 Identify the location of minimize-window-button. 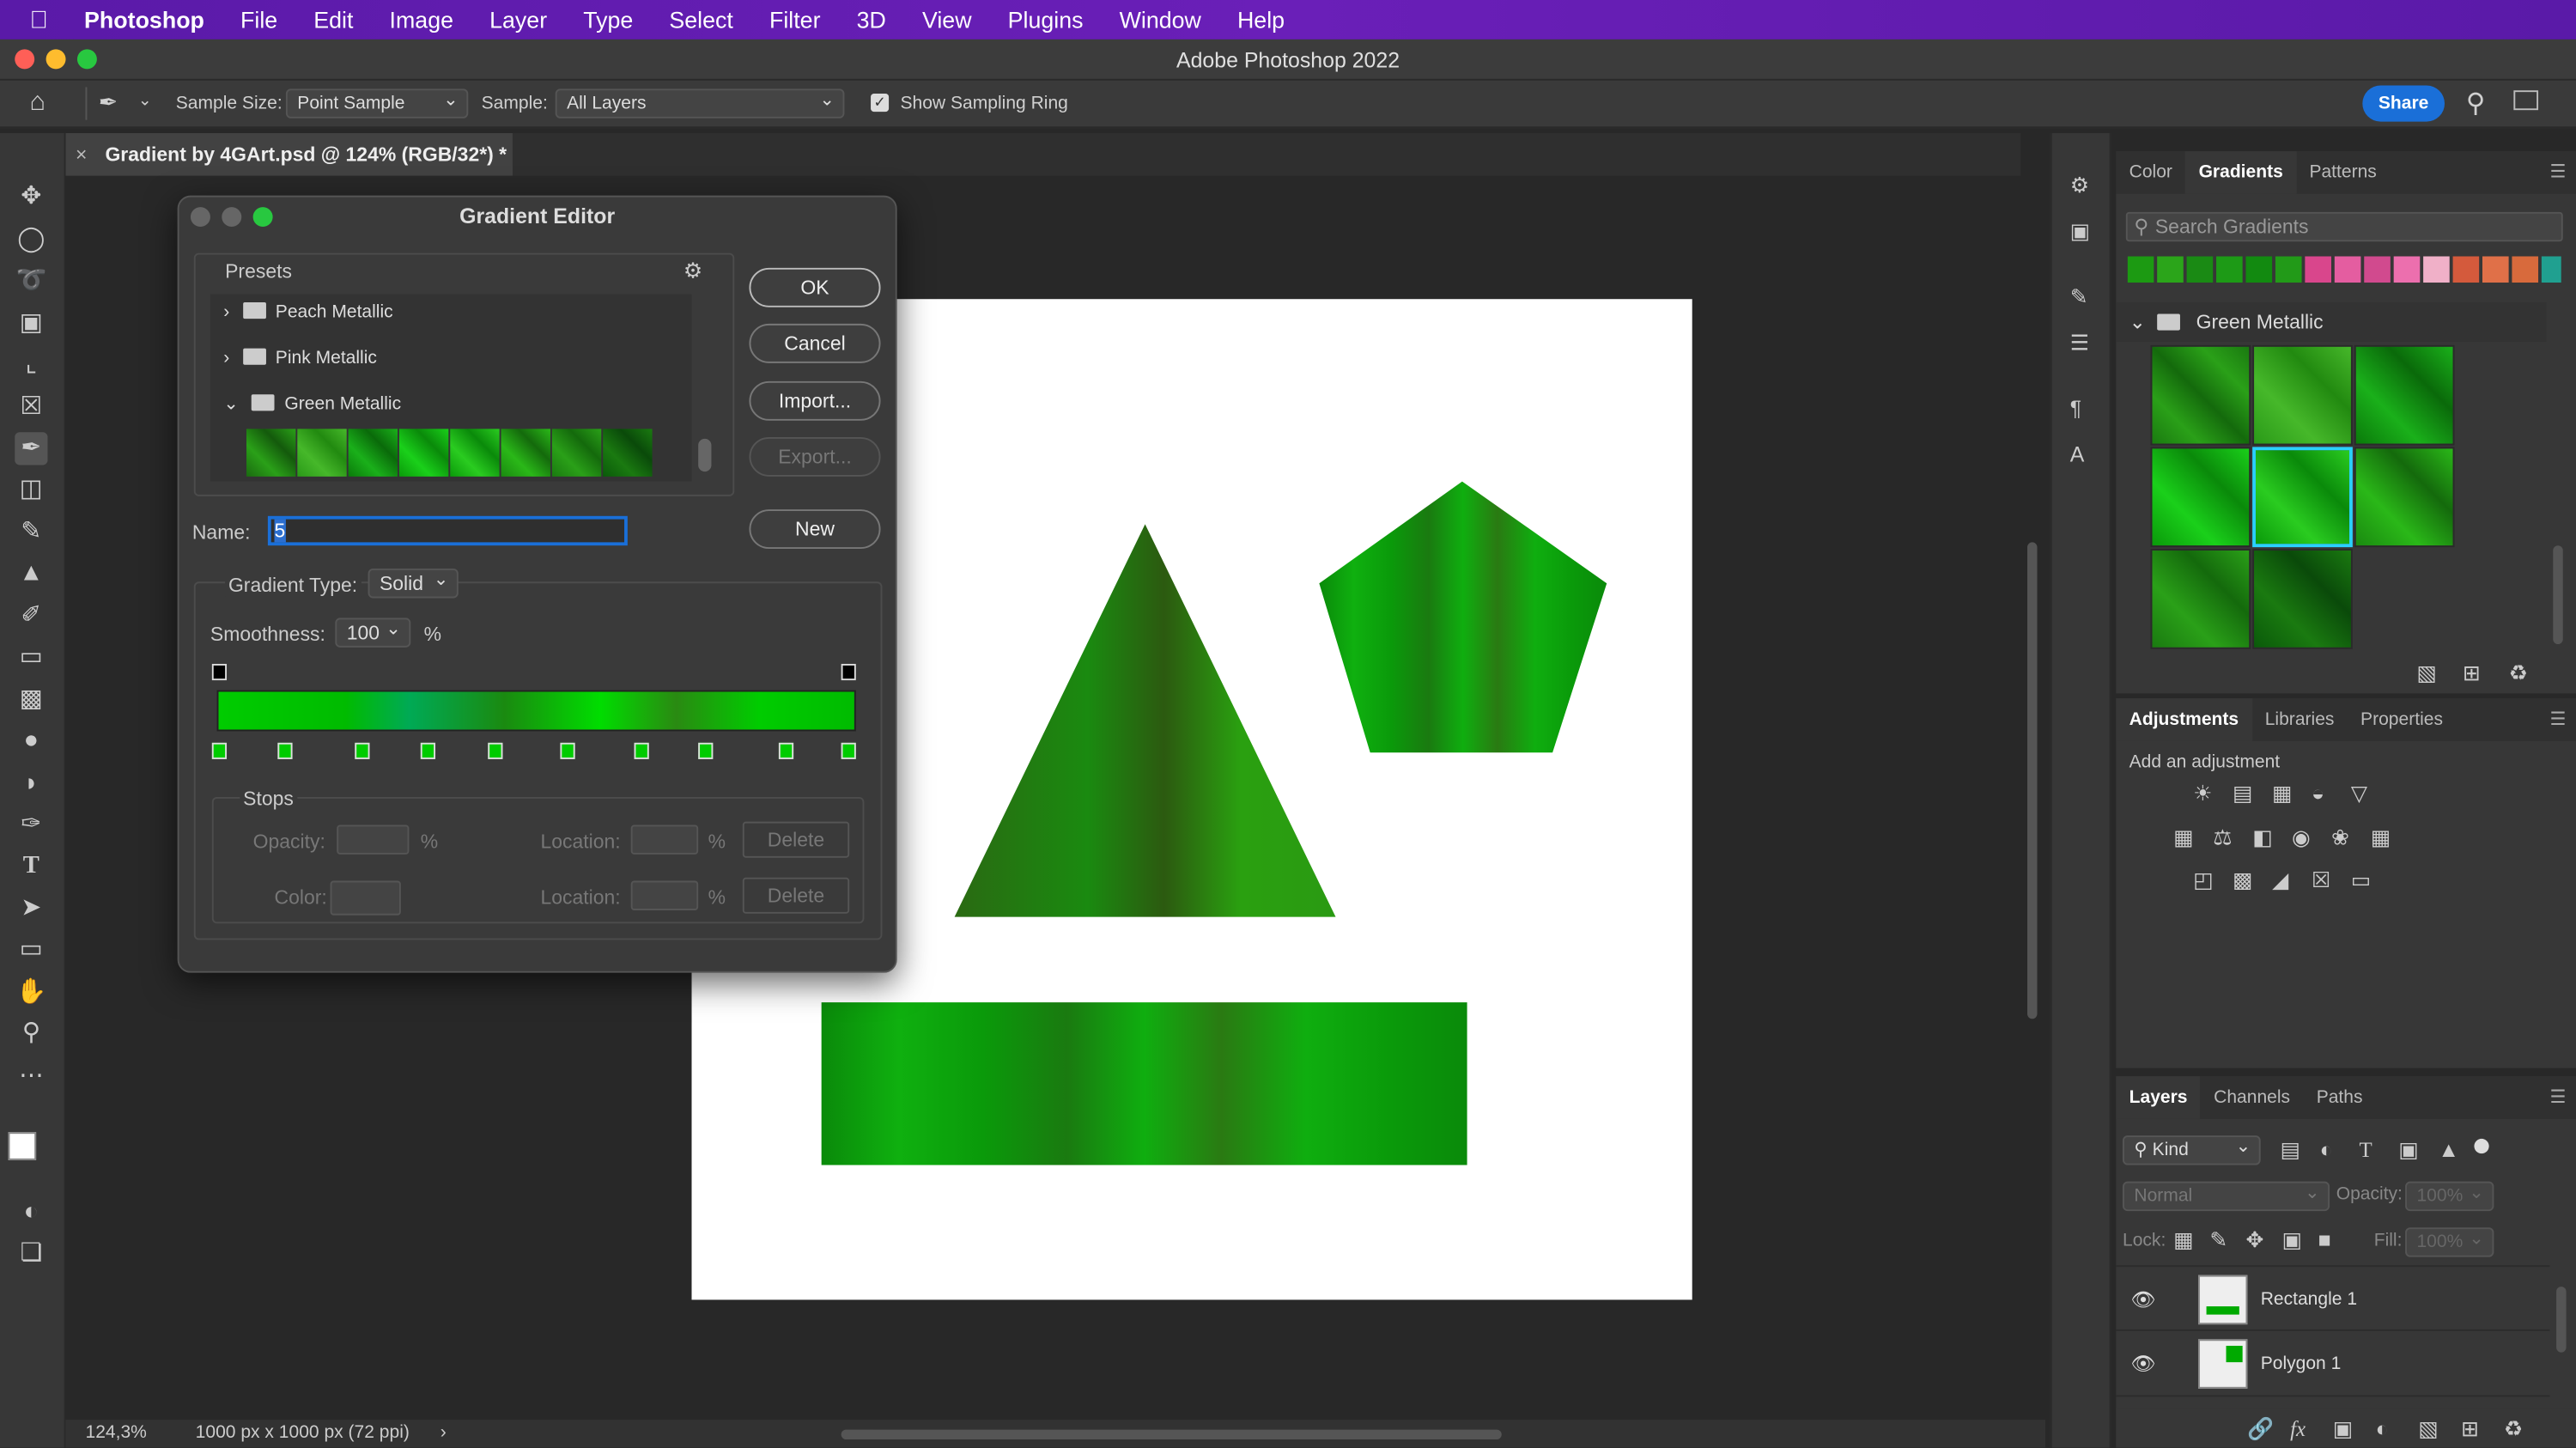
(56, 59).